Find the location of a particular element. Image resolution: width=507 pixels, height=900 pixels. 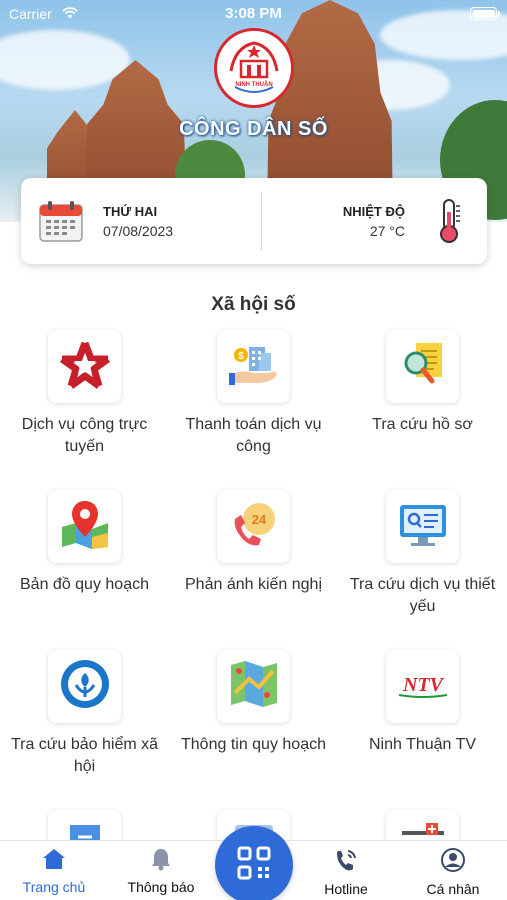

calendar-icon is located at coordinates (61, 223).